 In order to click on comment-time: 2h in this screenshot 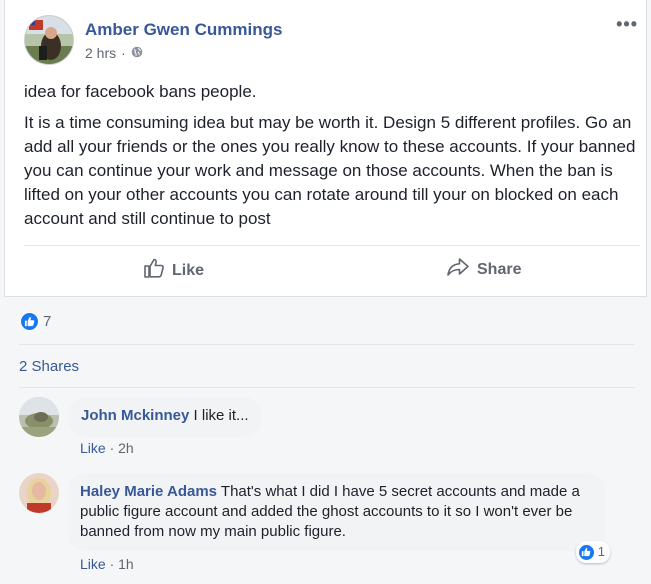, I will do `click(126, 448)`.